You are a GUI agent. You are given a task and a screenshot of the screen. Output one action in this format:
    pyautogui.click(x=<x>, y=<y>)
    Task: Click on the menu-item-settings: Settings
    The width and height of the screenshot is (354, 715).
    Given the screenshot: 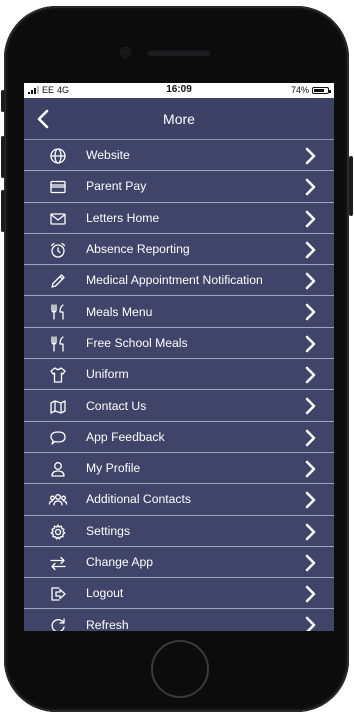 What is the action you would take?
    pyautogui.click(x=179, y=531)
    